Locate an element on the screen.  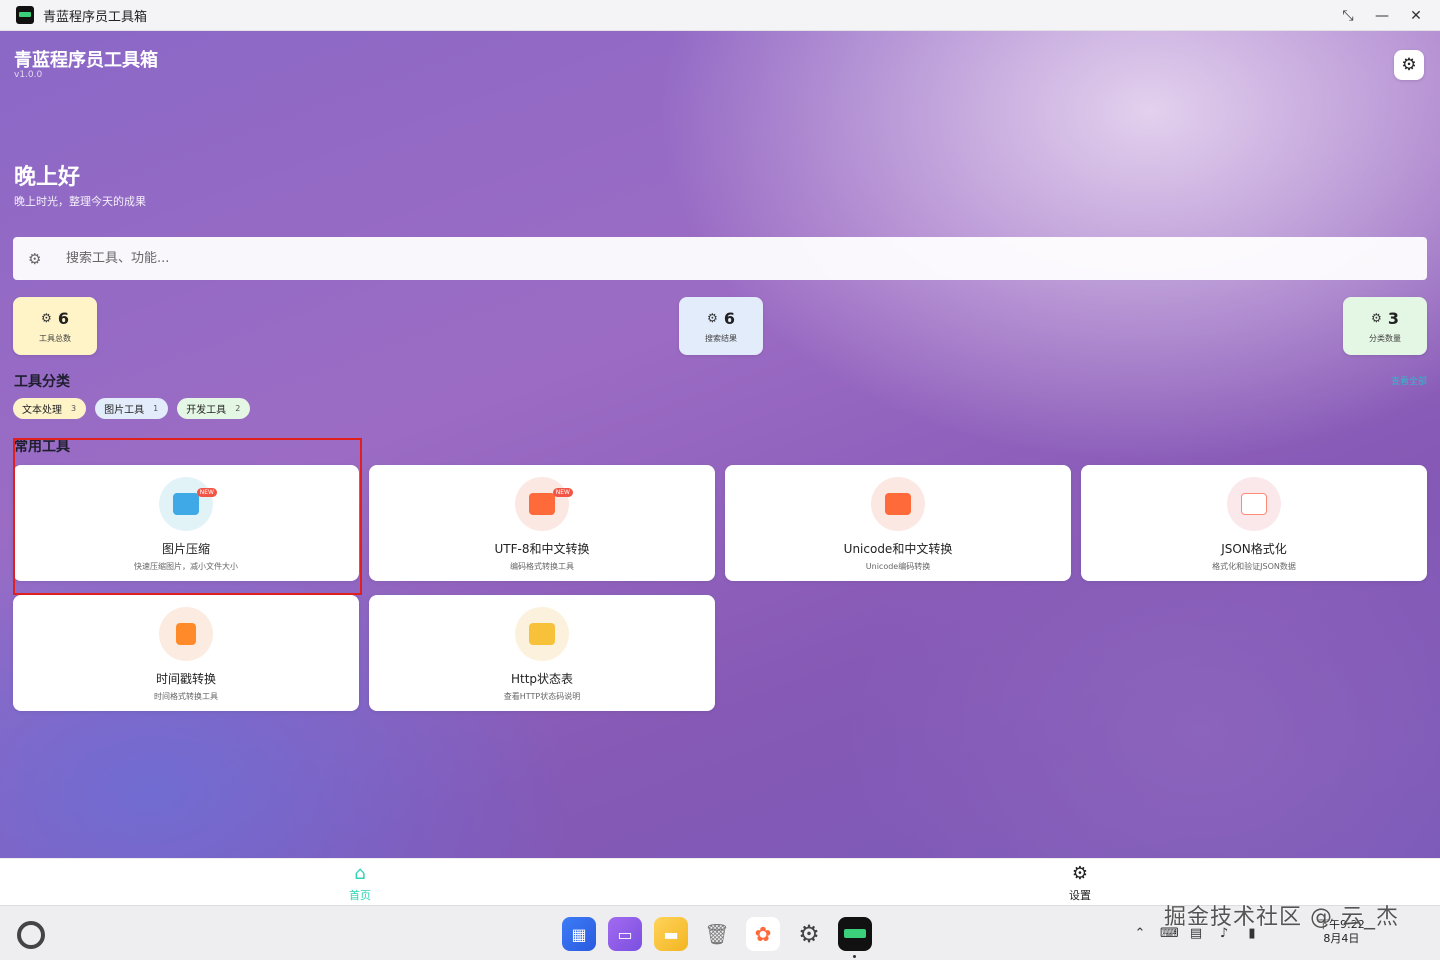
photos-icon: ✿ is located at coordinates (763, 934).